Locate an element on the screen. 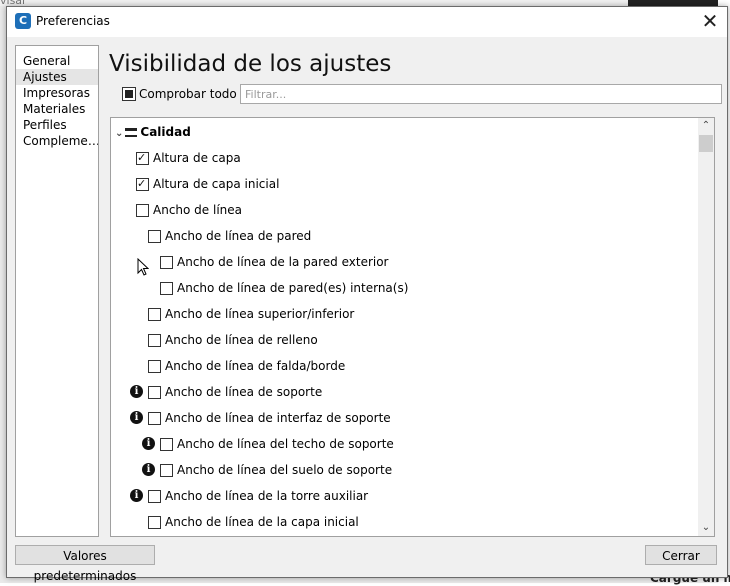 The height and width of the screenshot is (586, 730). mouse-cursor-icon is located at coordinates (143, 267).